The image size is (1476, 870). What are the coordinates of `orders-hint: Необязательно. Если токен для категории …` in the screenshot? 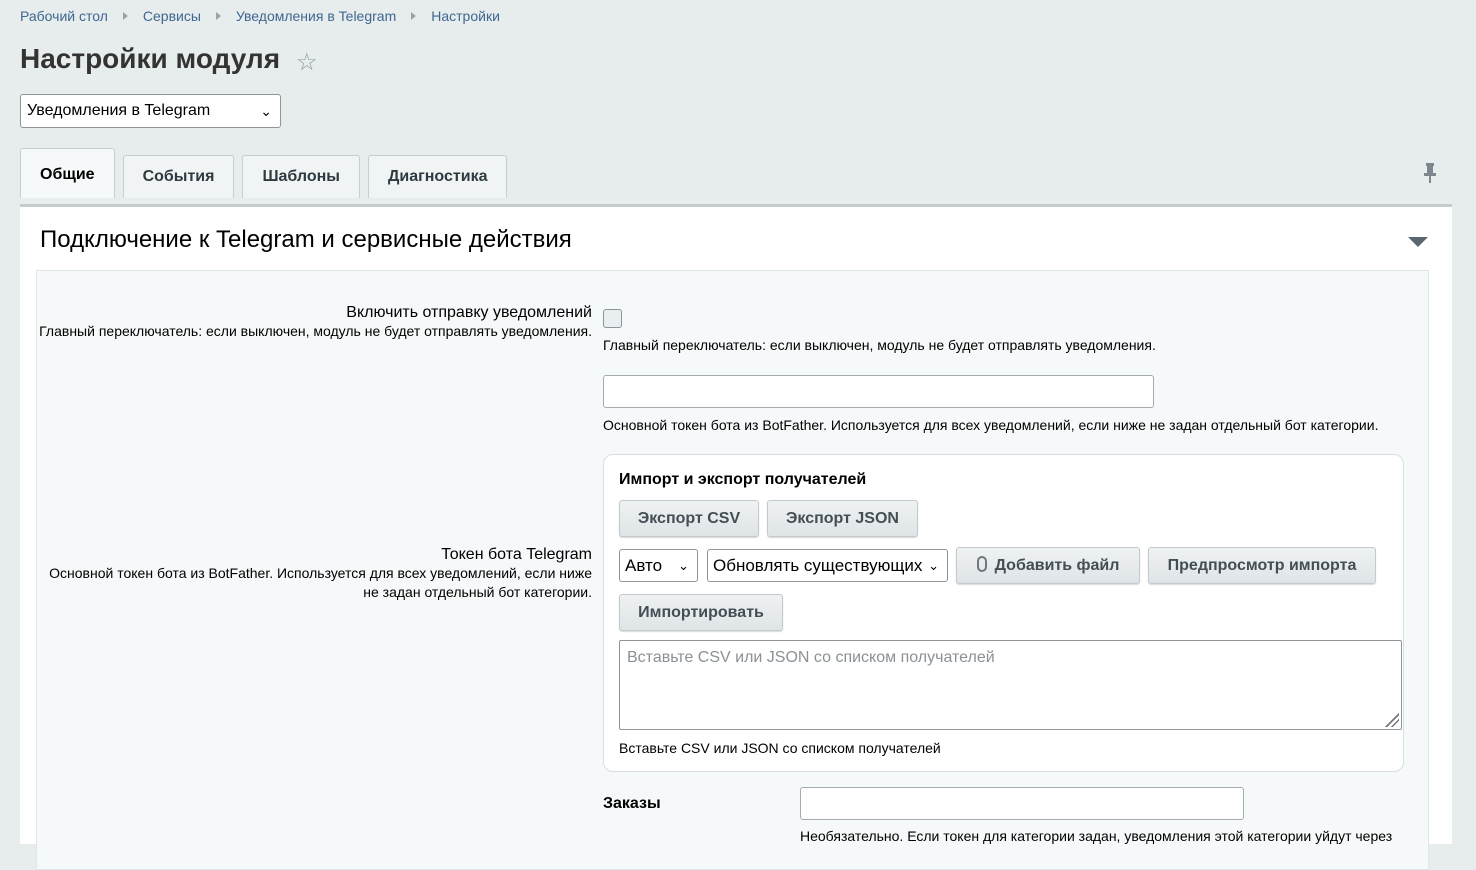 It's located at (1096, 836).